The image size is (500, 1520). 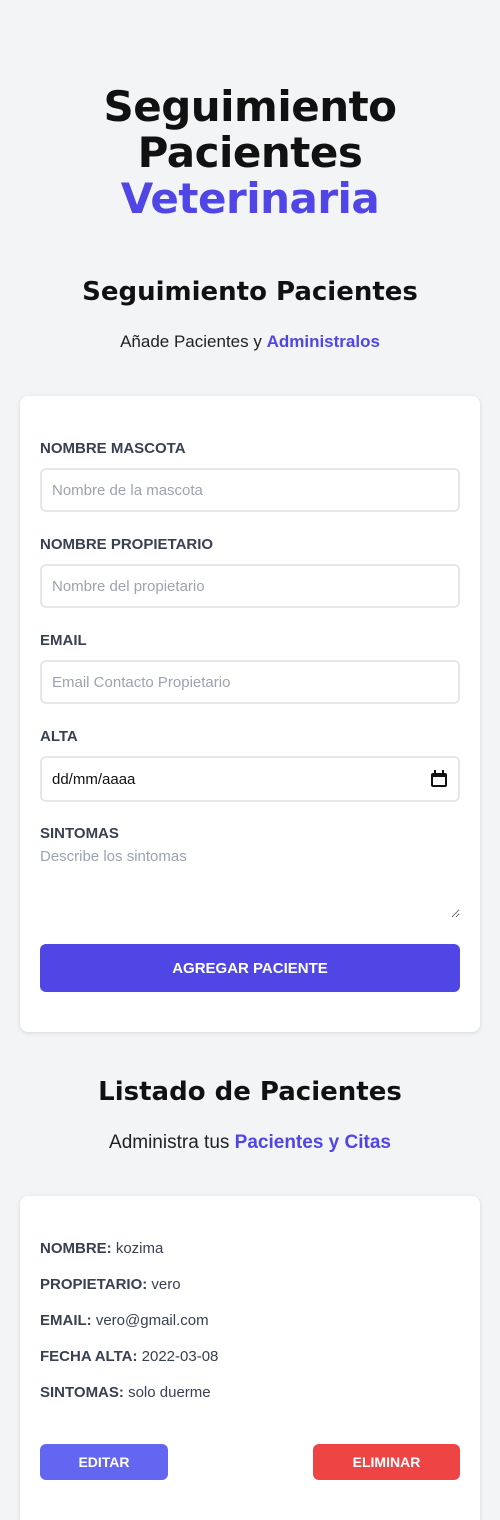 What do you see at coordinates (94, 779) in the screenshot?
I see `discharge-date-value: dd/mm/aaaa` at bounding box center [94, 779].